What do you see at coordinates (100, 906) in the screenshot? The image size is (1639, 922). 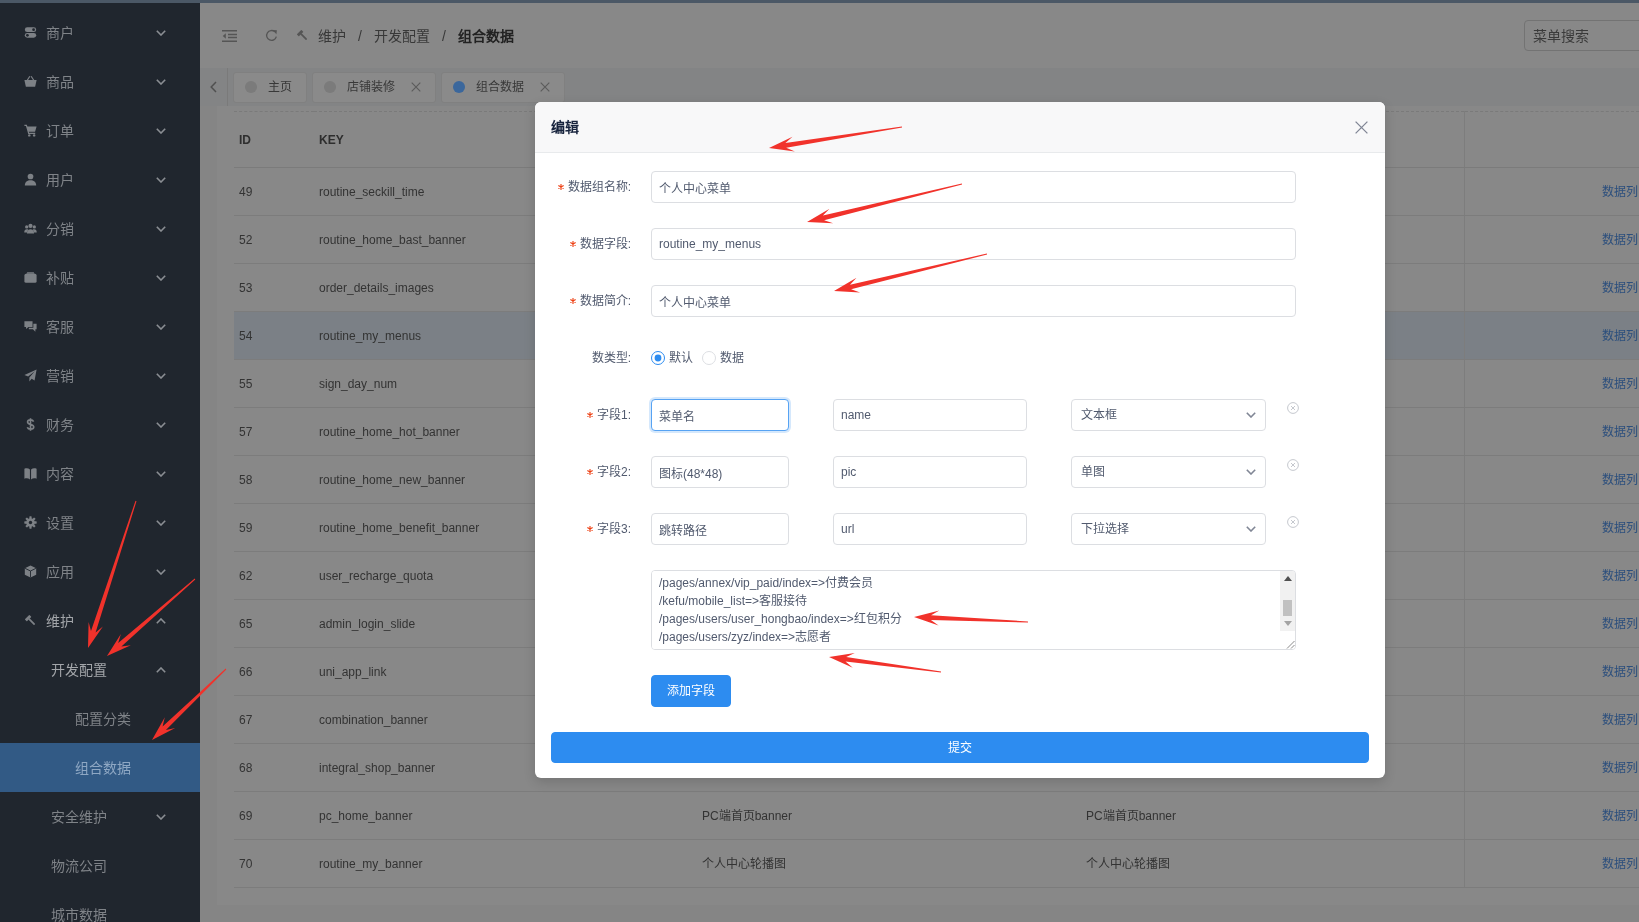 I see `sidebar-item: 城市数据` at bounding box center [100, 906].